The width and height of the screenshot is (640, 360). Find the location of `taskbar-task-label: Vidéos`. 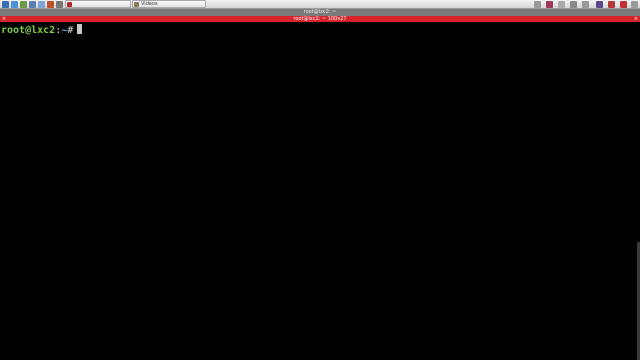

taskbar-task-label: Vidéos is located at coordinates (149, 4).